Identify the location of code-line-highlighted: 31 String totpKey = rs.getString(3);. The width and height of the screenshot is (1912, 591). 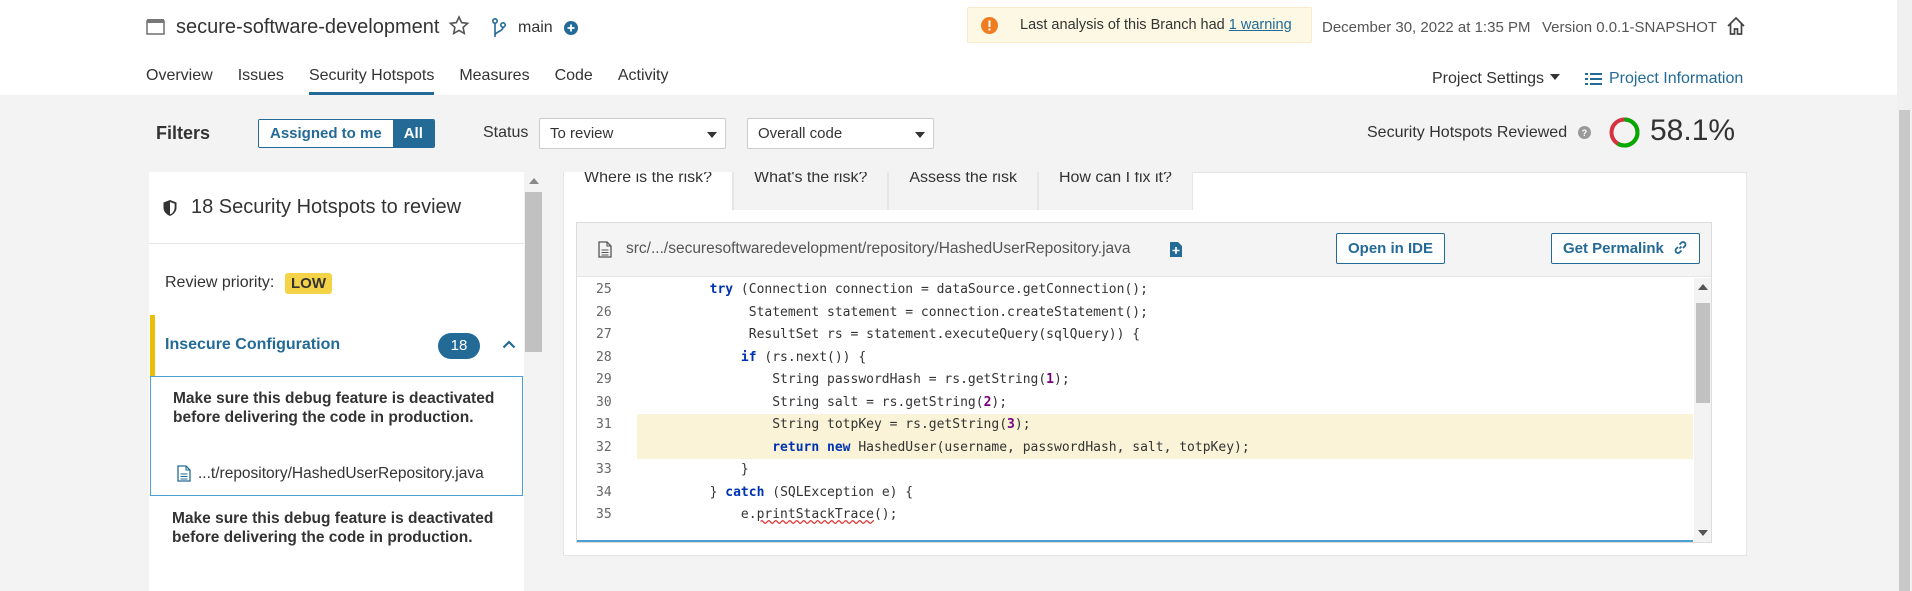
(1135, 425).